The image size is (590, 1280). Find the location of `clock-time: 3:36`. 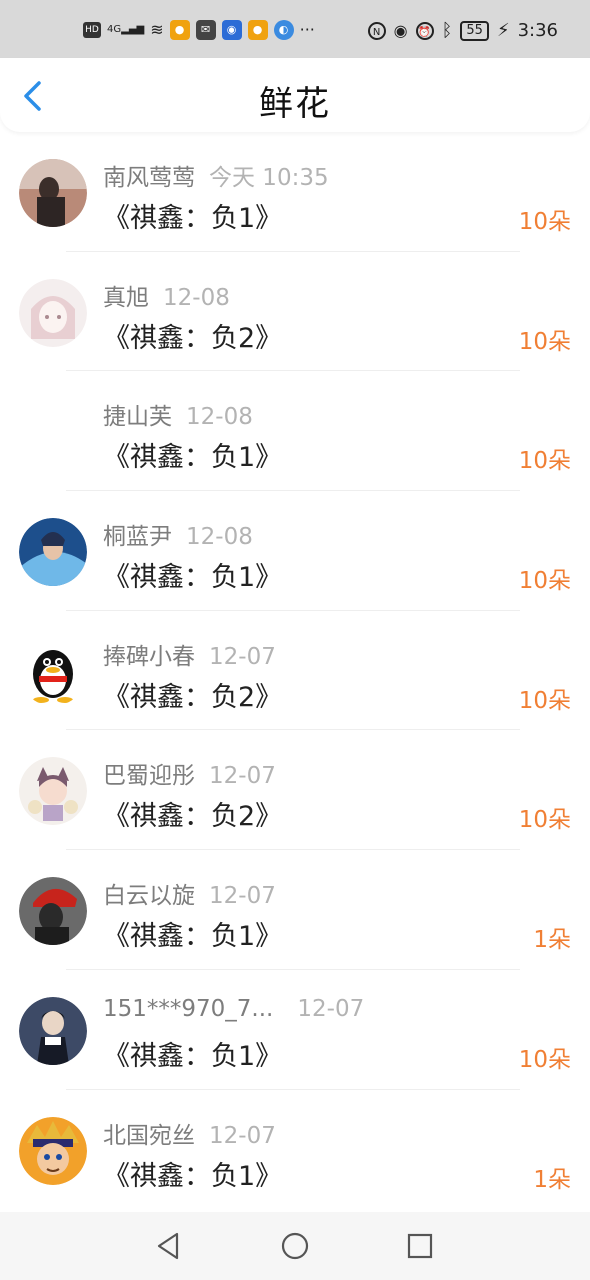

clock-time: 3:36 is located at coordinates (537, 30).